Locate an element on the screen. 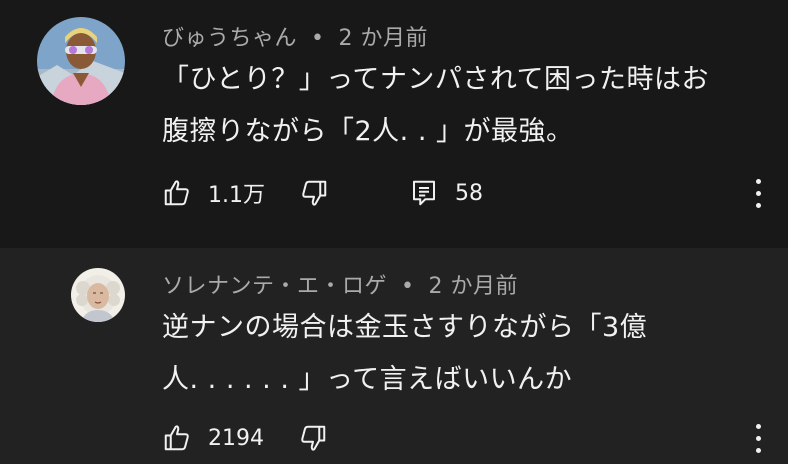 The image size is (788, 464). like-button: 1.1万 is located at coordinates (213, 193).